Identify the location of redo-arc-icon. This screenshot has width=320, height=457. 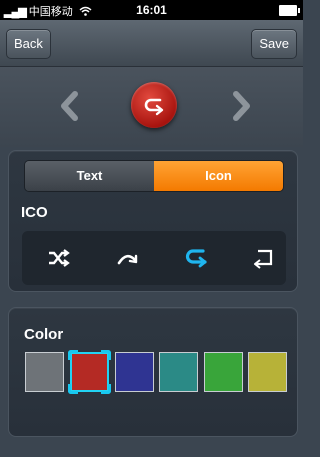
(128, 258).